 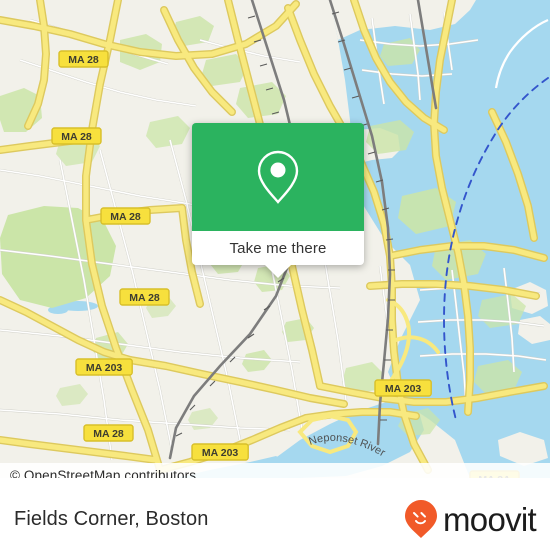 I want to click on location-pin-icon, so click(x=278, y=177).